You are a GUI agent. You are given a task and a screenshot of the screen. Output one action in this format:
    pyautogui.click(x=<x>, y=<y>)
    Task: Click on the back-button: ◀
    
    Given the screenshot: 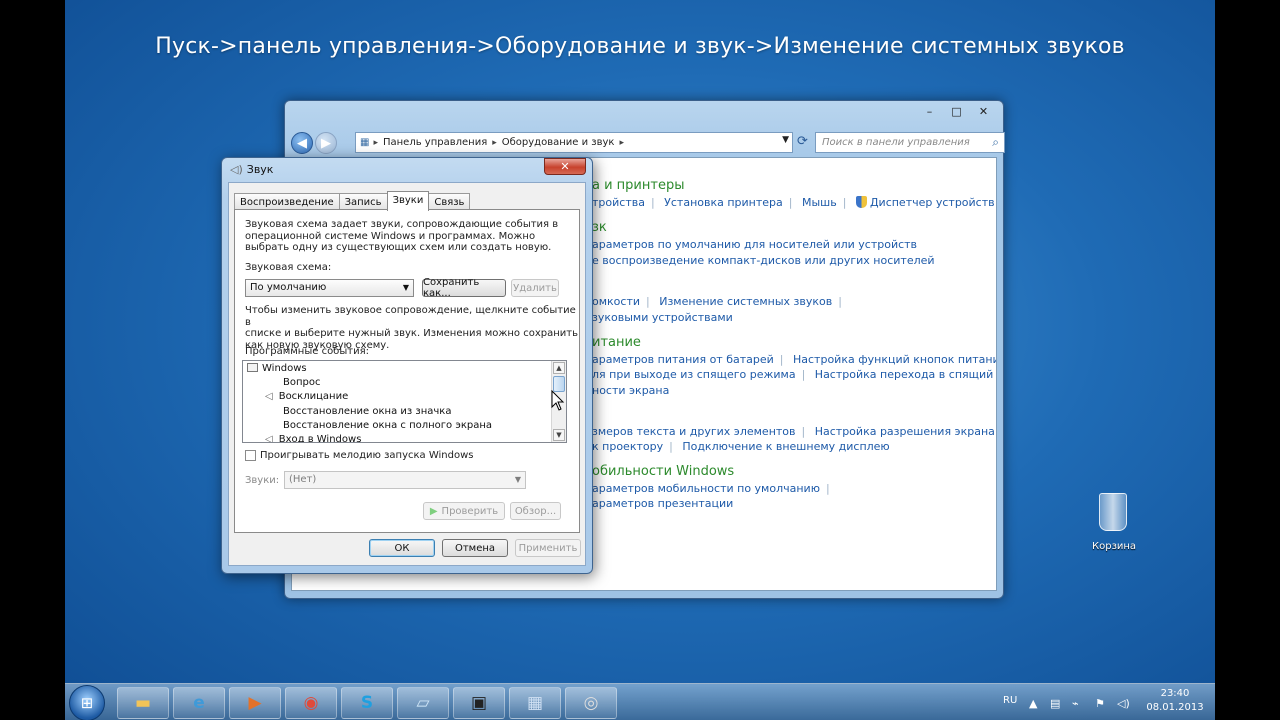 What is the action you would take?
    pyautogui.click(x=302, y=143)
    